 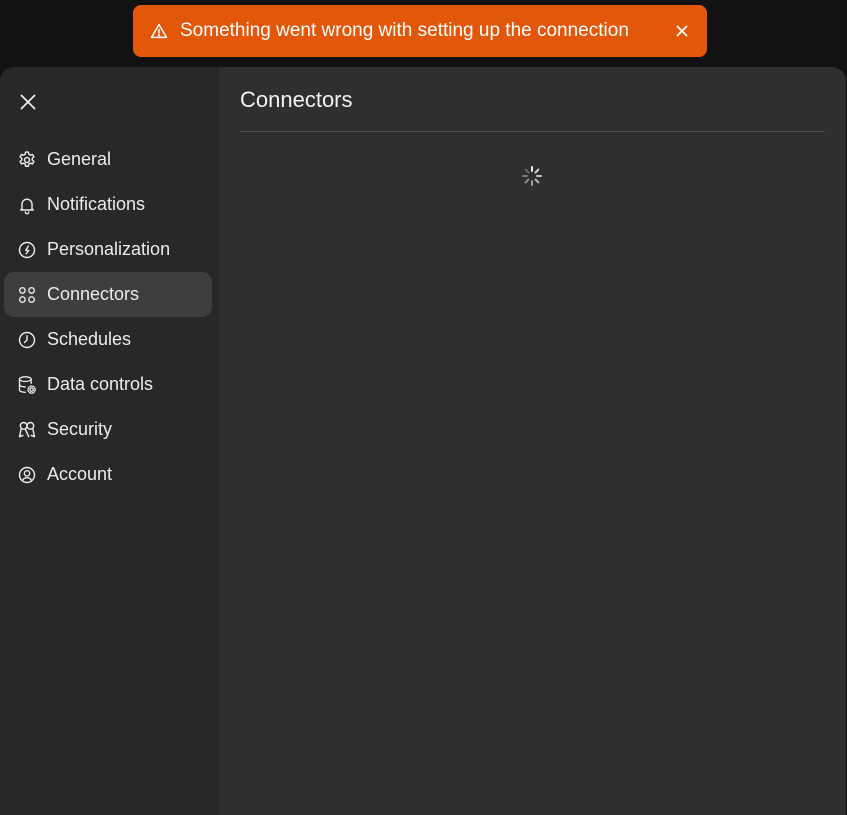 I want to click on sidebar-item-label: Account, so click(x=80, y=474).